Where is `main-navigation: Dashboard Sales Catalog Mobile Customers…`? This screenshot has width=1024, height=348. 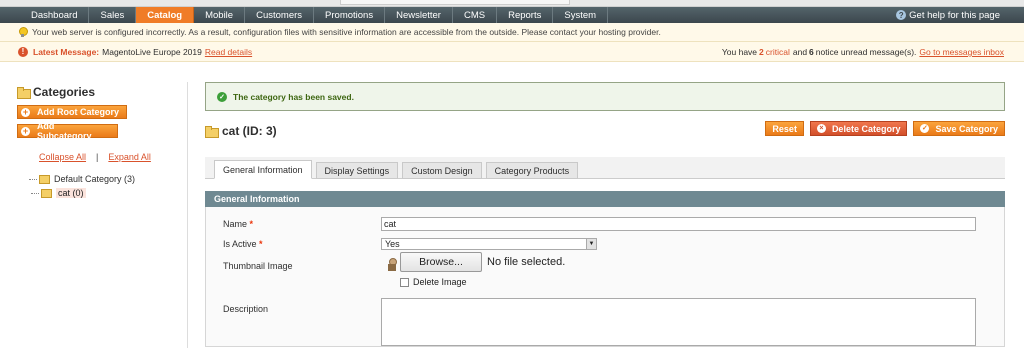 main-navigation: Dashboard Sales Catalog Mobile Customers… is located at coordinates (512, 15).